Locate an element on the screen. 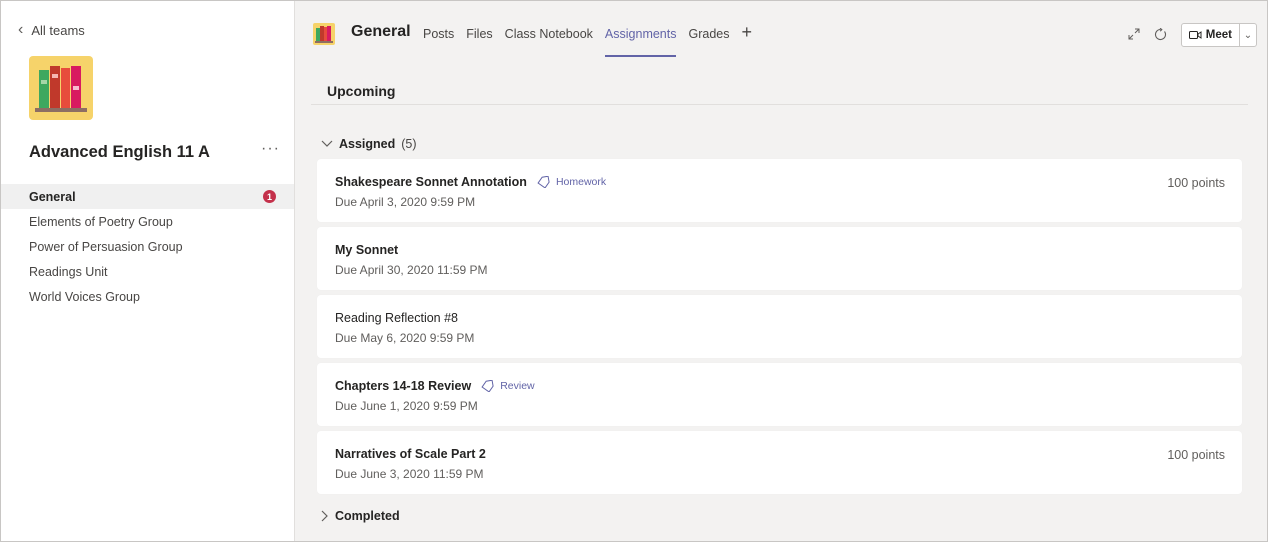 The width and height of the screenshot is (1268, 542). channel-label: Readings Unit is located at coordinates (68, 271).